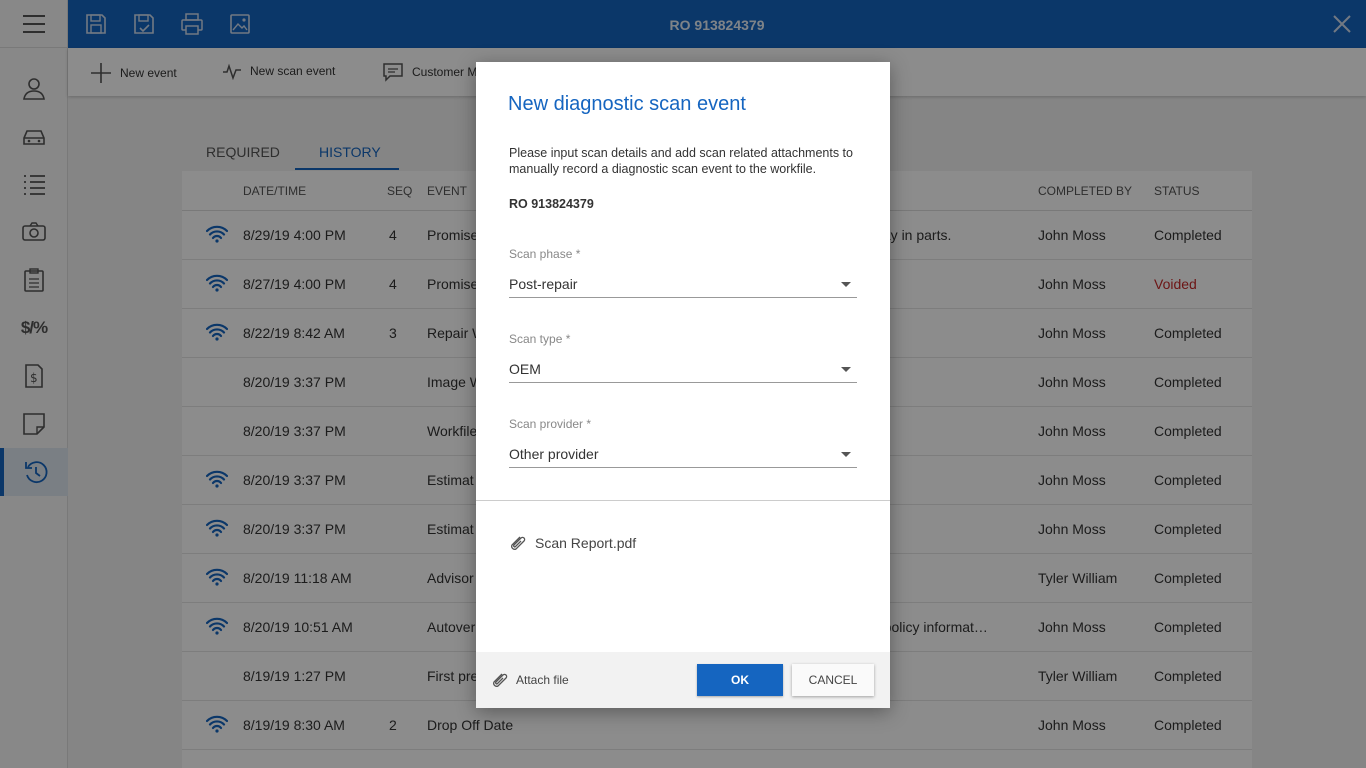  I want to click on scan-provider-value: Other provider, so click(554, 454).